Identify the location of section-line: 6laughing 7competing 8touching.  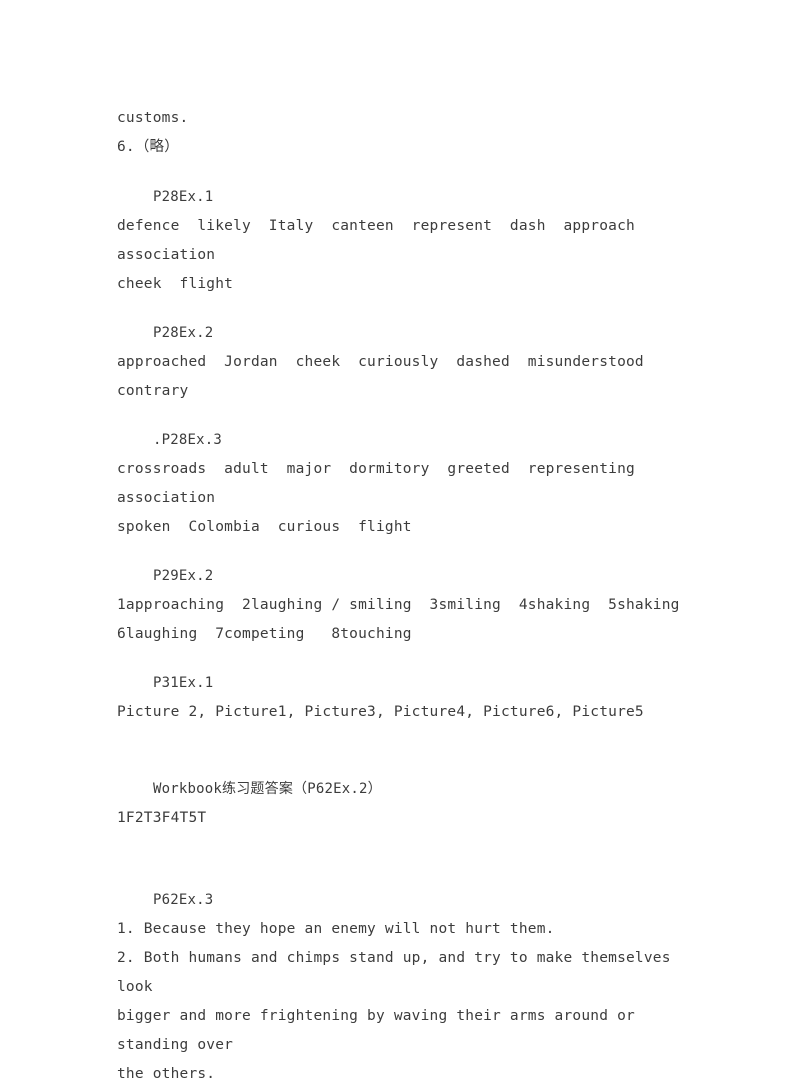
(264, 634).